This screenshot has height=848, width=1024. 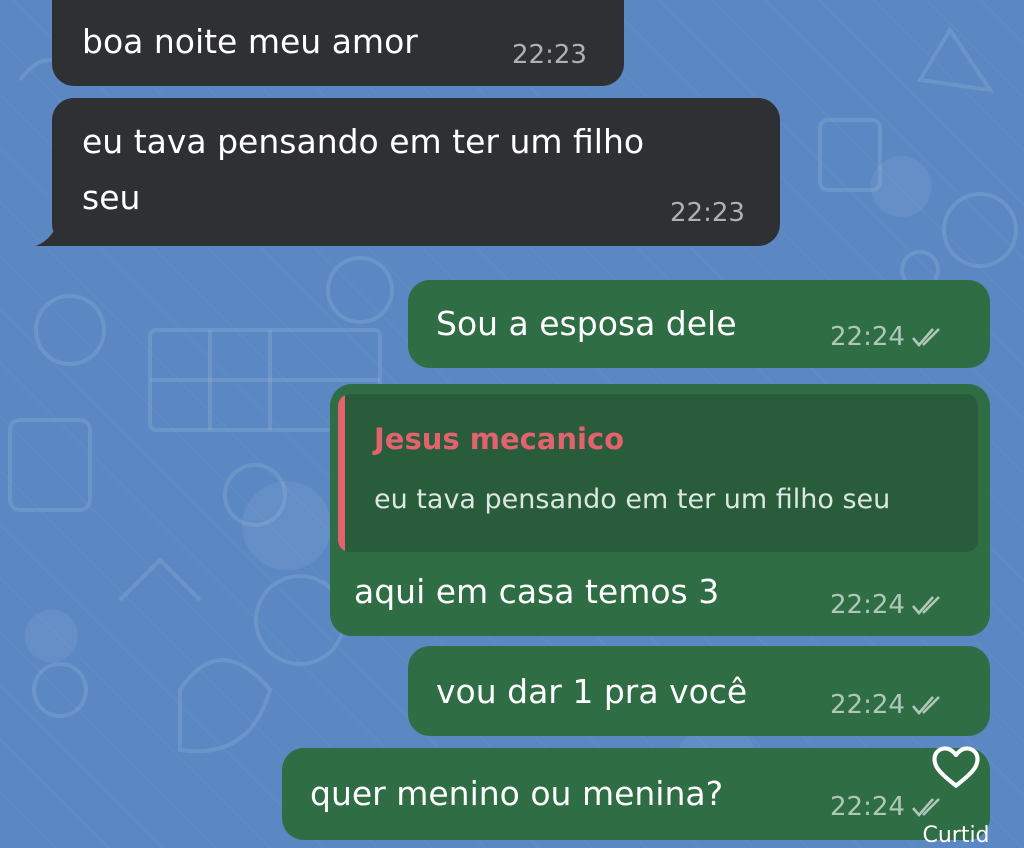 I want to click on message-text-line: seu, so click(x=111, y=197).